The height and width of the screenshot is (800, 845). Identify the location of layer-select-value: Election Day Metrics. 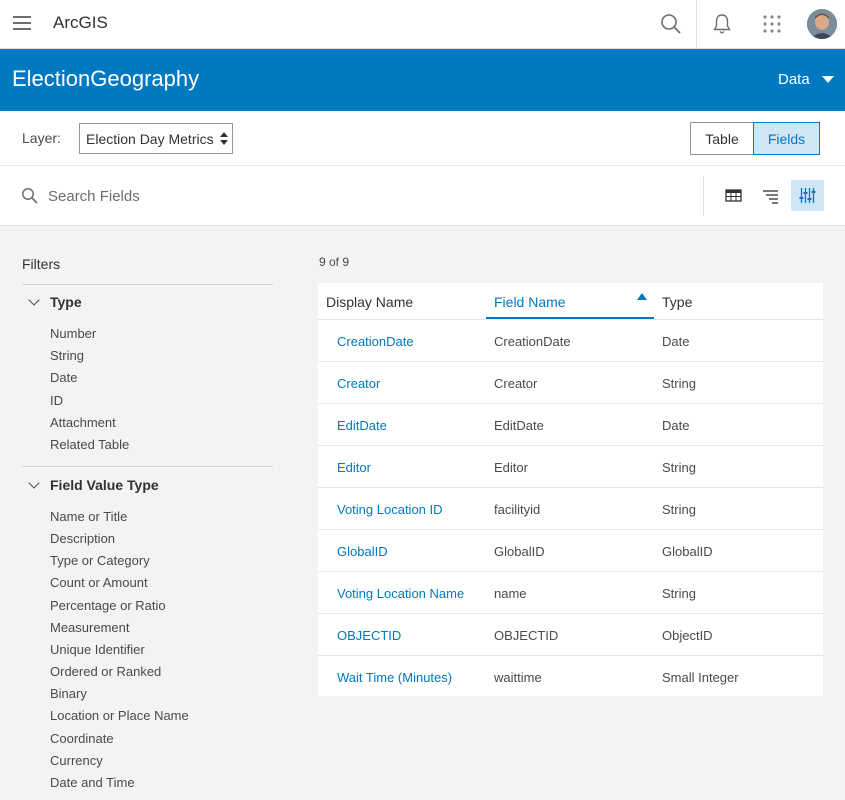
(150, 139).